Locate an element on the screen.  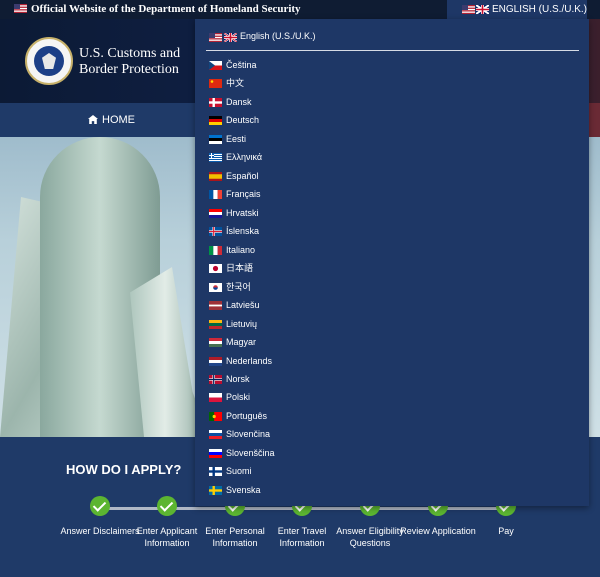
hr-flag-icon is located at coordinates (215, 213).